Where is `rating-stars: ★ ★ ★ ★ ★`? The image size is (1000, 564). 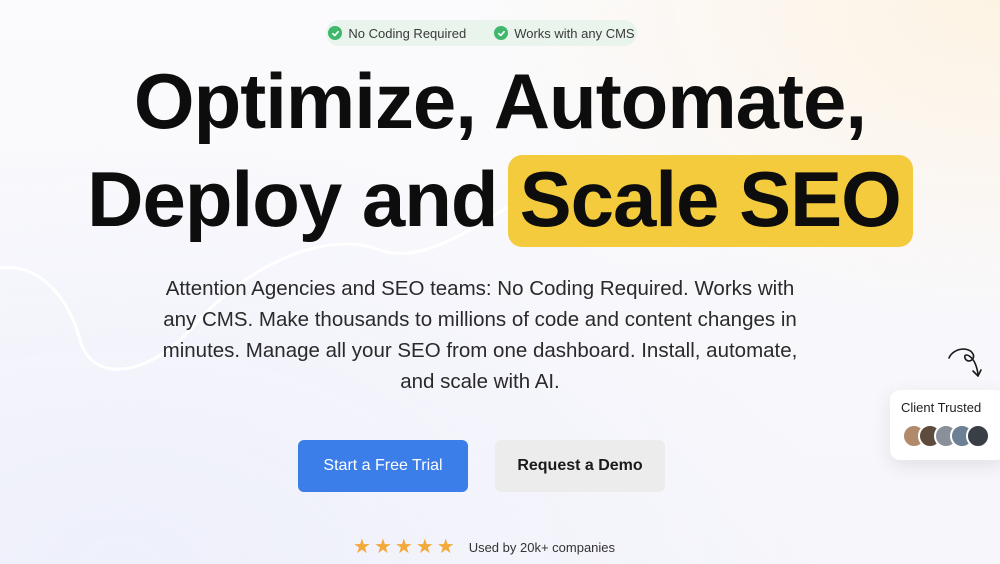 rating-stars: ★ ★ ★ ★ ★ is located at coordinates (404, 547).